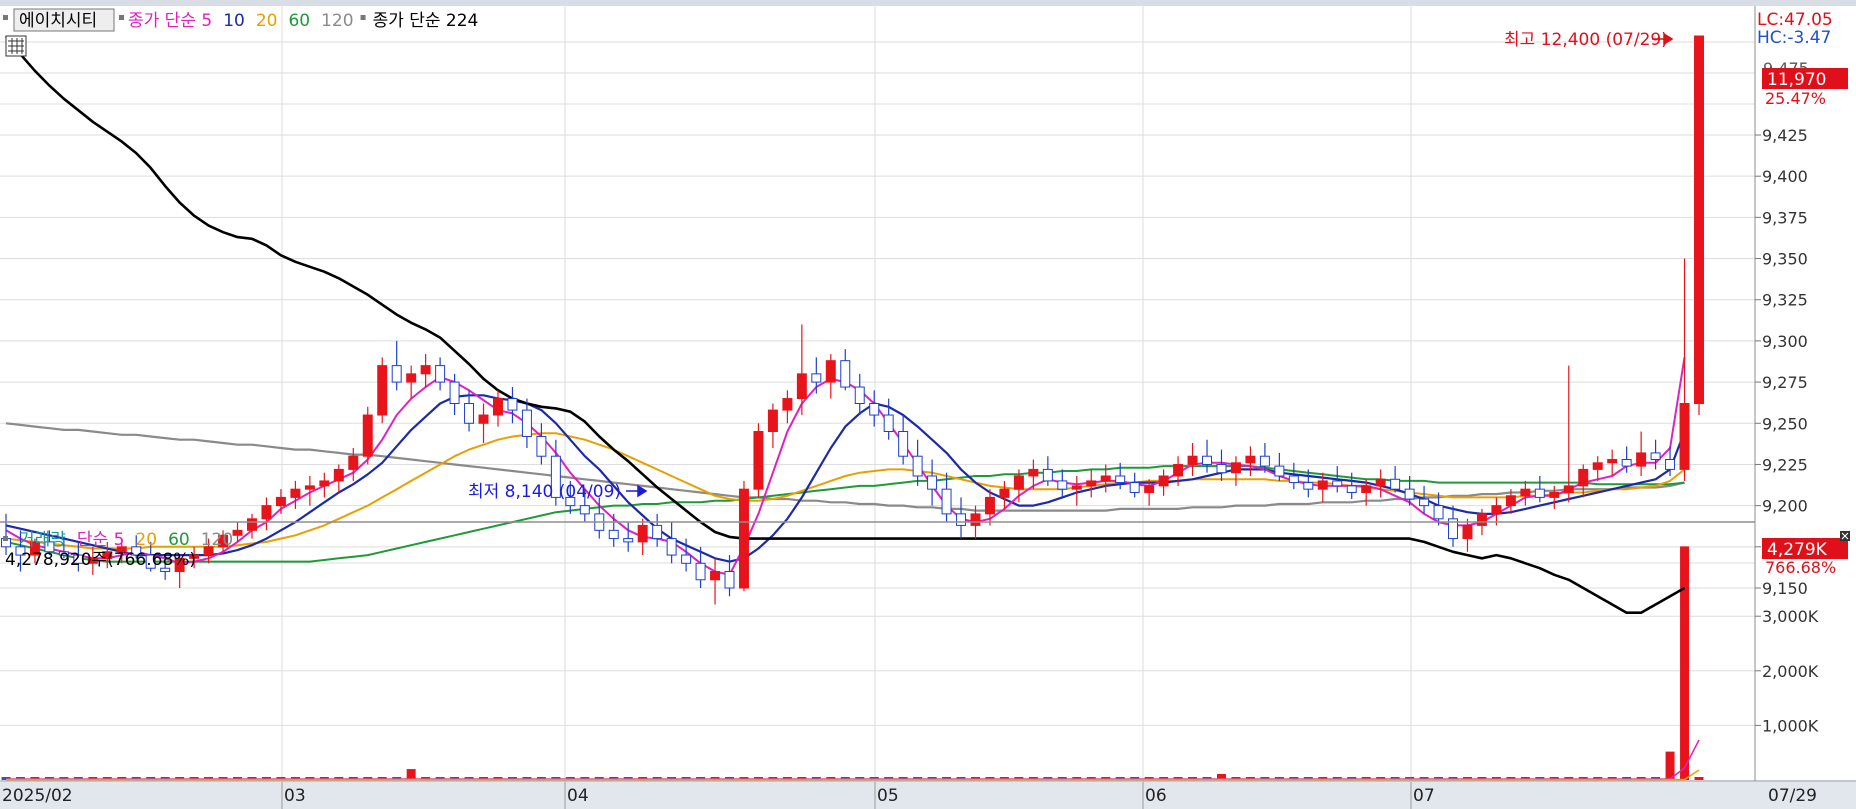 This screenshot has height=809, width=1856. Describe the element at coordinates (426, 21) in the screenshot. I see `legend-item: 종가 단순 224` at that location.